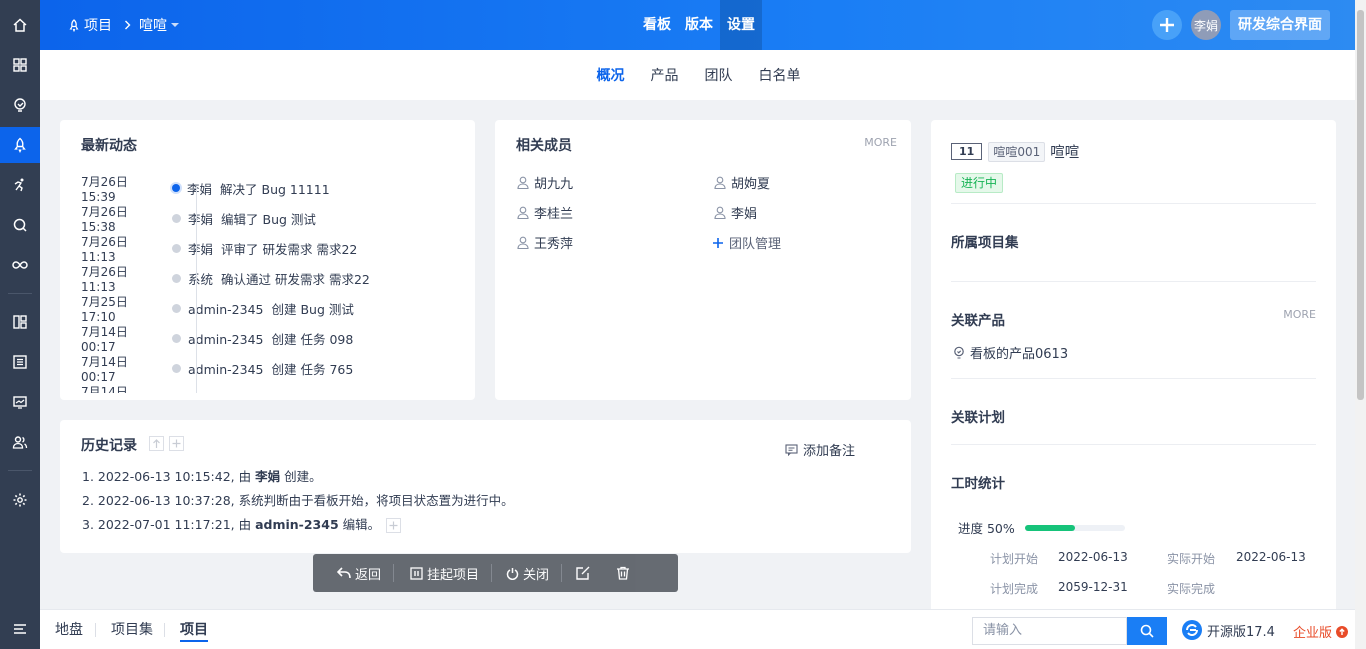 This screenshot has width=1366, height=649. I want to click on upgrade-arrow-icon, so click(1342, 631).